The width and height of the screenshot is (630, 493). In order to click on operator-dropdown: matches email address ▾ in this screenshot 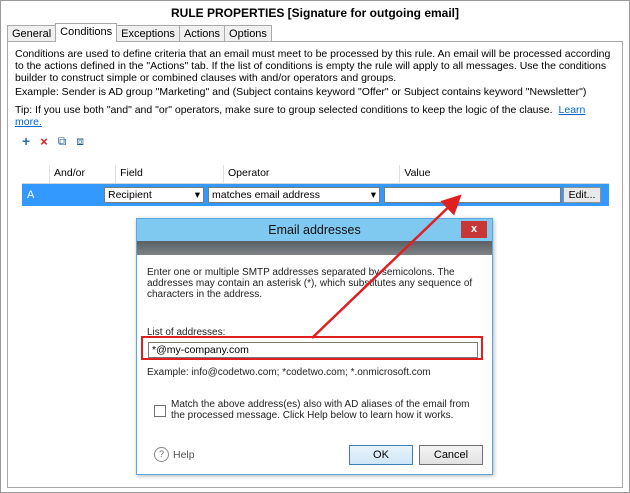, I will do `click(294, 195)`.